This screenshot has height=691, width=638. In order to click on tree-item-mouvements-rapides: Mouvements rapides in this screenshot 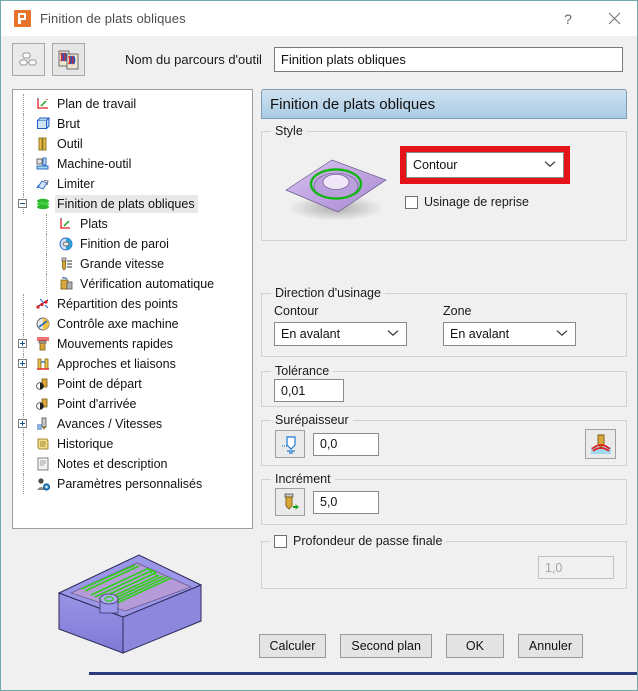, I will do `click(132, 344)`.